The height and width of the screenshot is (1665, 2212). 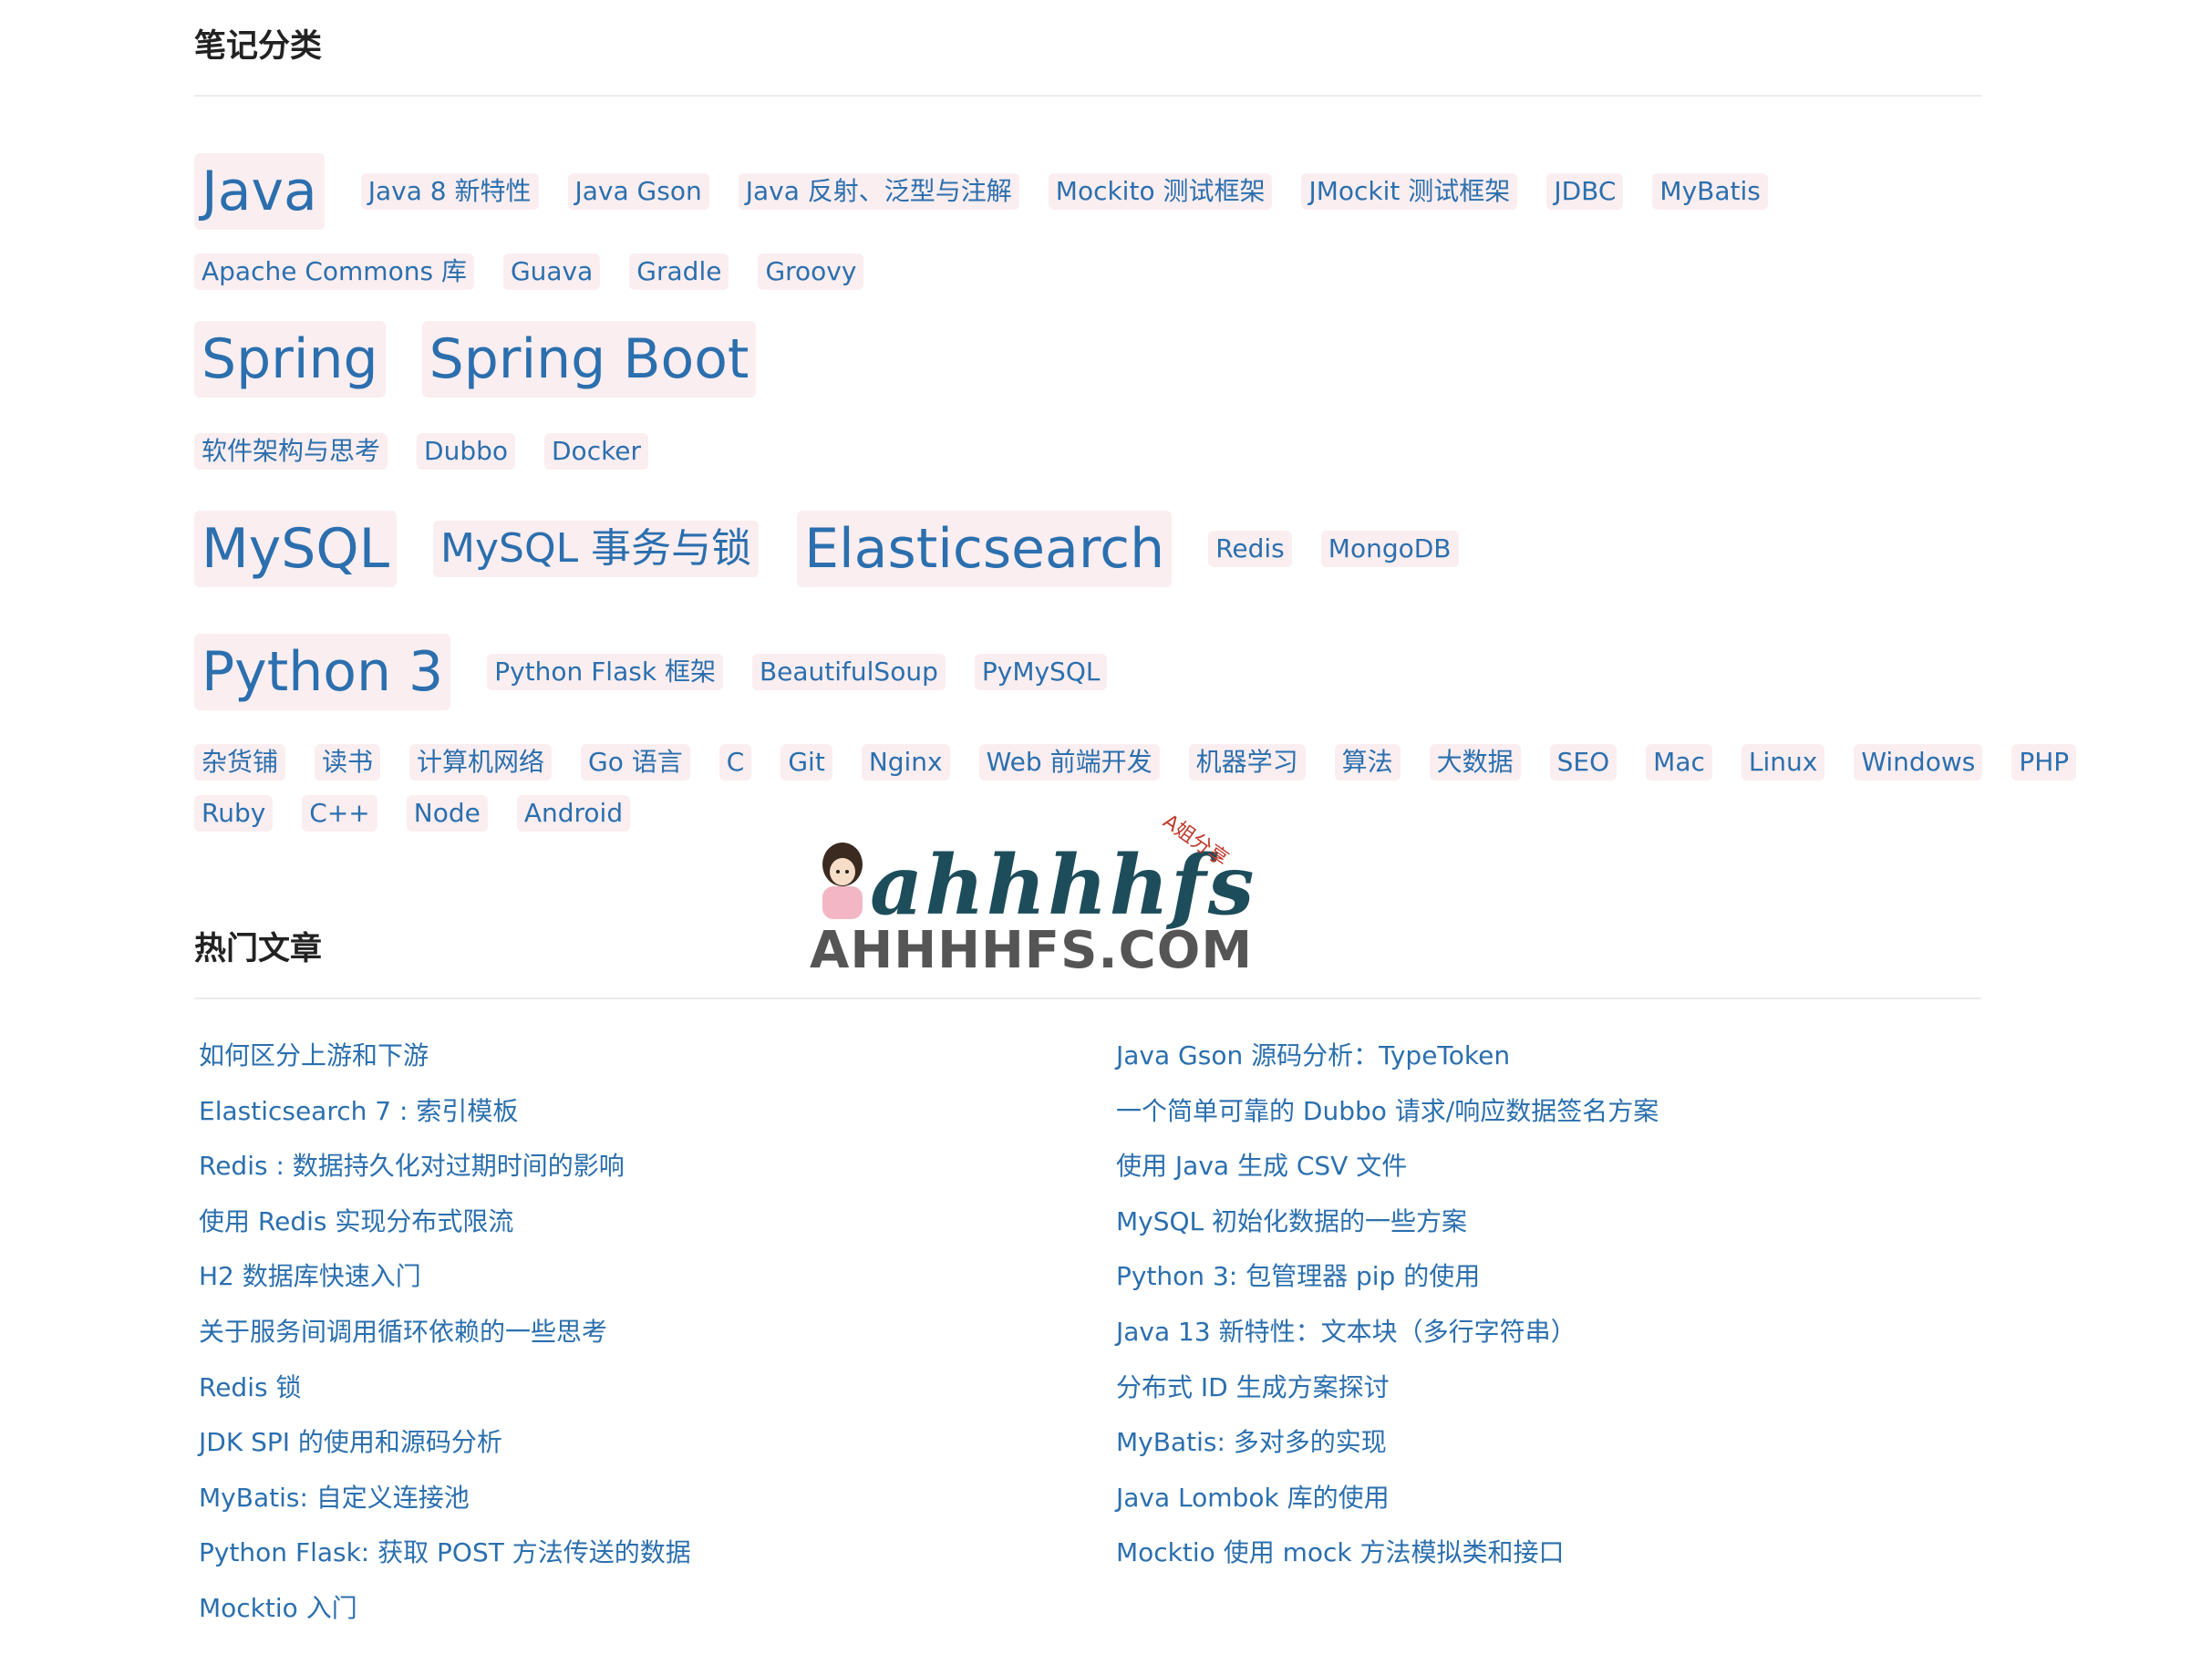 I want to click on category-tag: C, so click(x=735, y=762).